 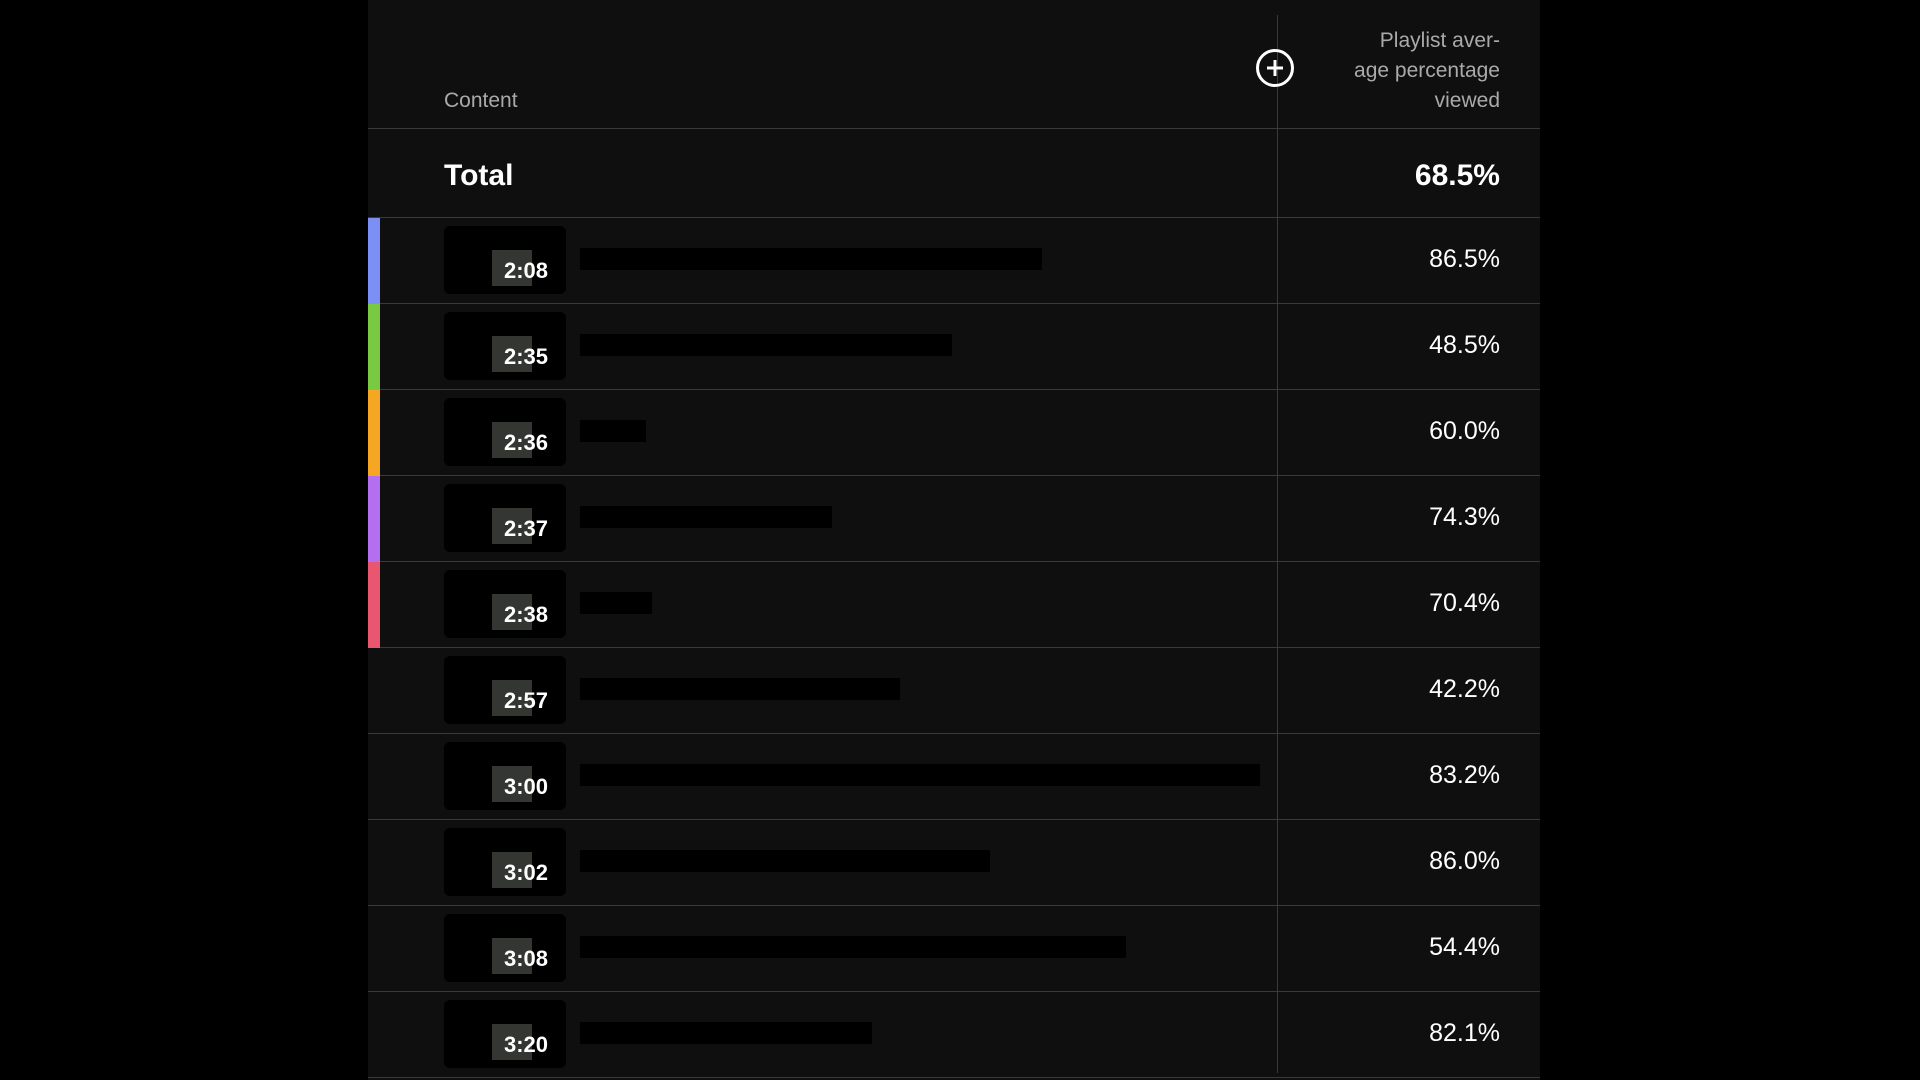 I want to click on table-row: 2:35 48.5%, so click(x=954, y=347).